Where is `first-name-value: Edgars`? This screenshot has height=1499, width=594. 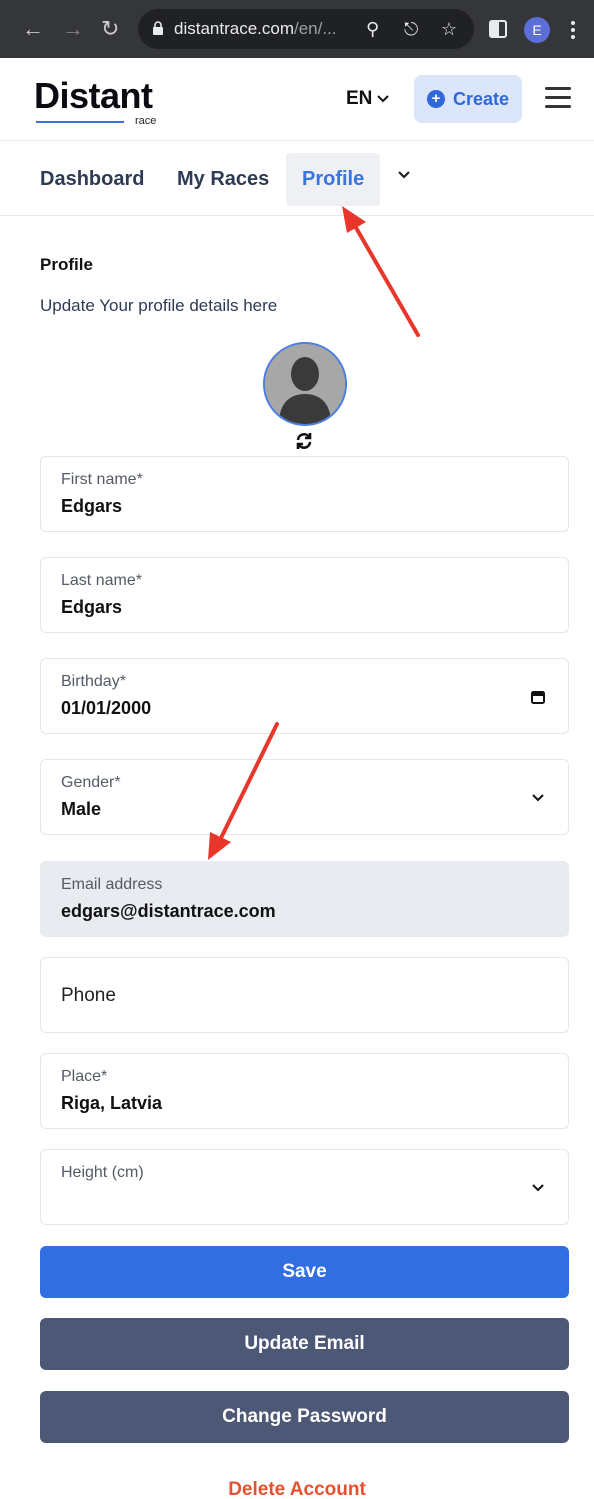
first-name-value: Edgars is located at coordinates (92, 506).